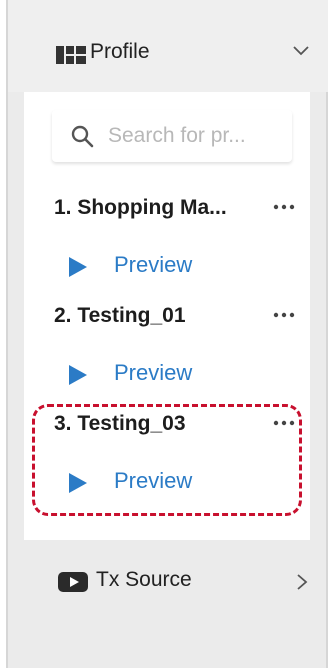  What do you see at coordinates (120, 424) in the screenshot?
I see `profile-item-title: 3. Testing_03` at bounding box center [120, 424].